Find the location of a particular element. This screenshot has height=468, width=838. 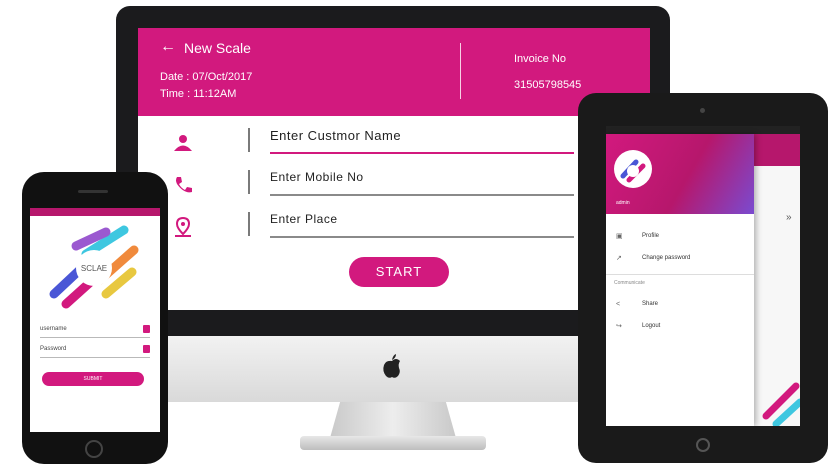

username-field: username is located at coordinates (95, 331).